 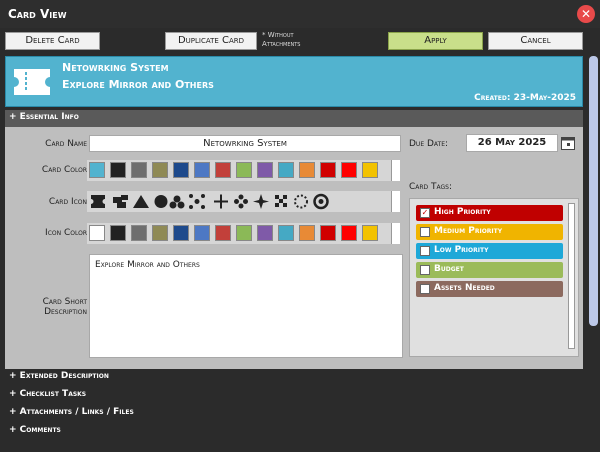 What do you see at coordinates (241, 197) in the screenshot?
I see `flower-icon` at bounding box center [241, 197].